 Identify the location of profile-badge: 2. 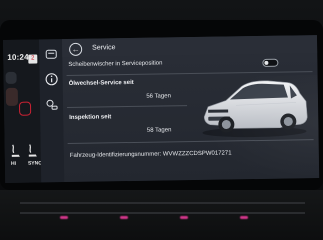
(33, 59).